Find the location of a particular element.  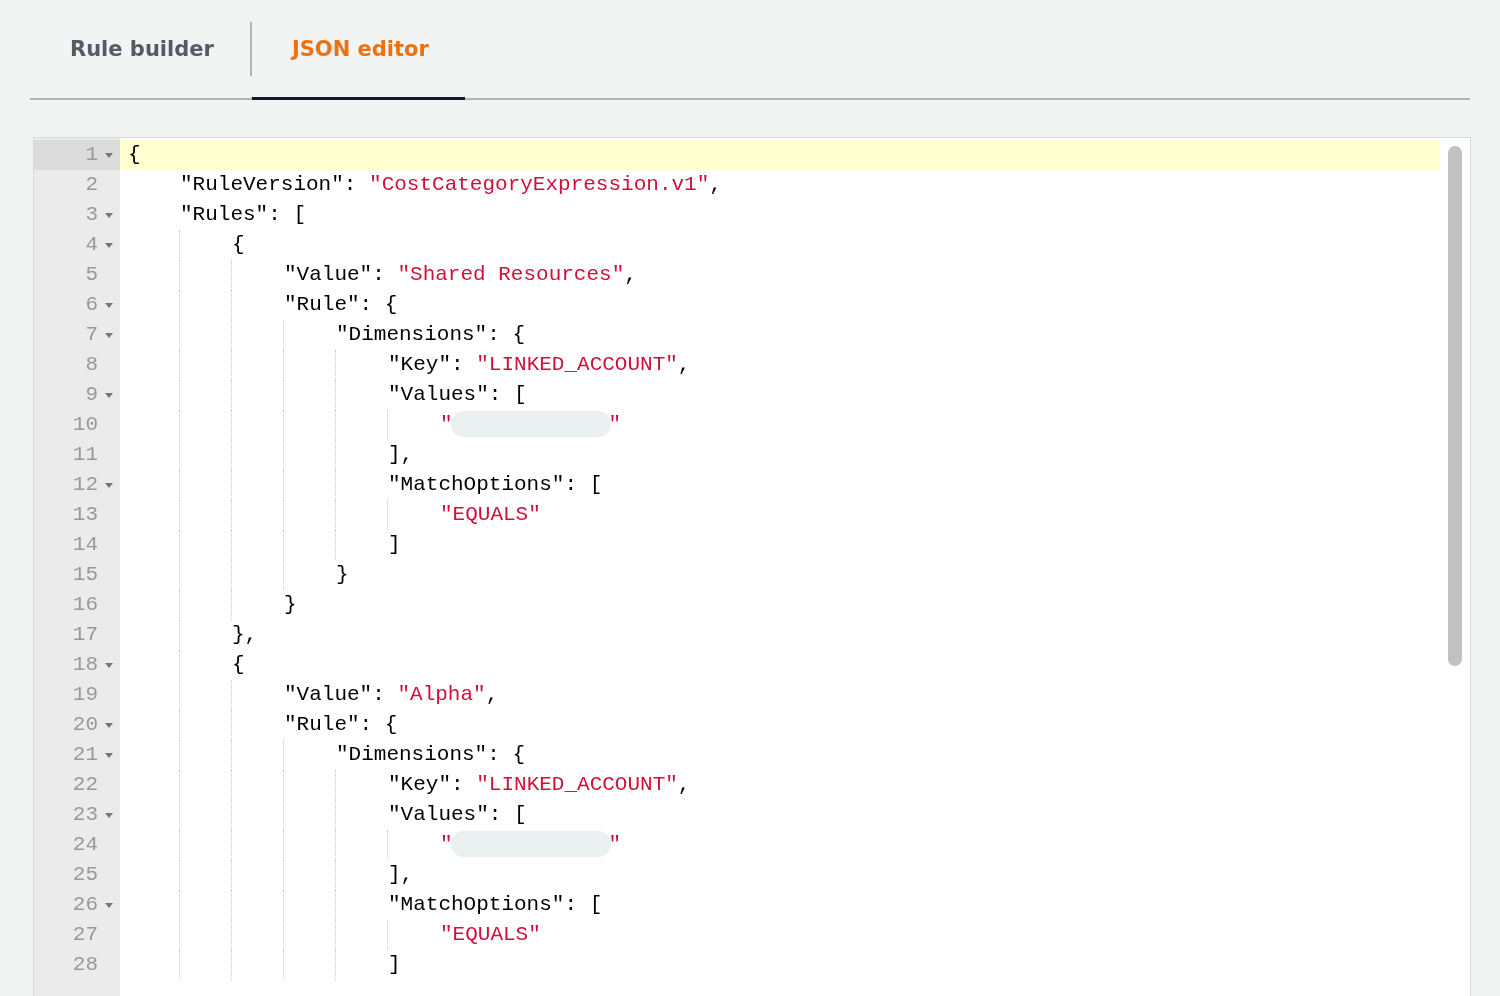

tab: Rule builder is located at coordinates (140, 50).